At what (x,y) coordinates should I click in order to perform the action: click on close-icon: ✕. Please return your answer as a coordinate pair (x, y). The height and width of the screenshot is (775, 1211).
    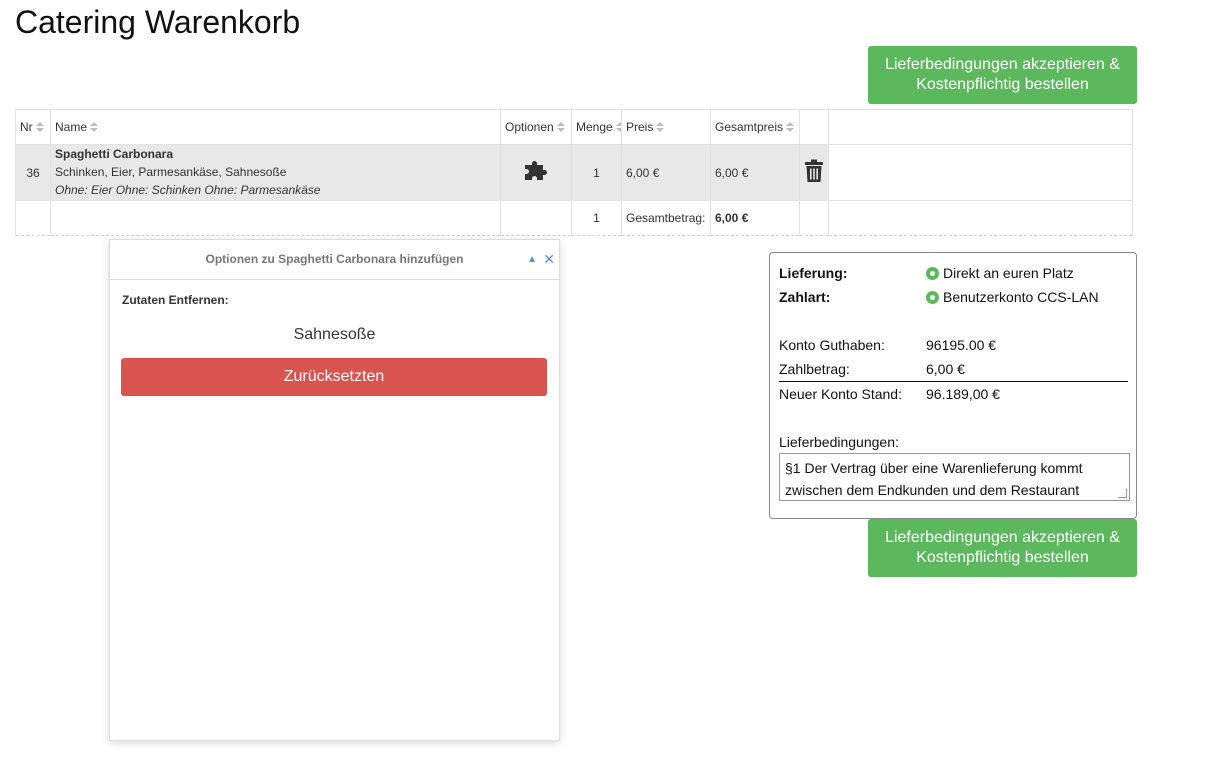
    Looking at the image, I should click on (549, 259).